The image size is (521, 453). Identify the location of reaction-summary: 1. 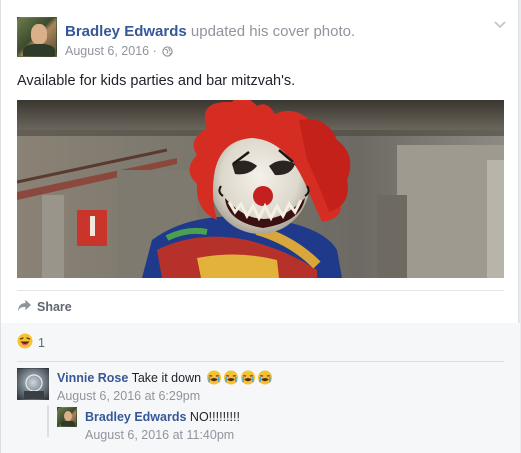
(31, 342).